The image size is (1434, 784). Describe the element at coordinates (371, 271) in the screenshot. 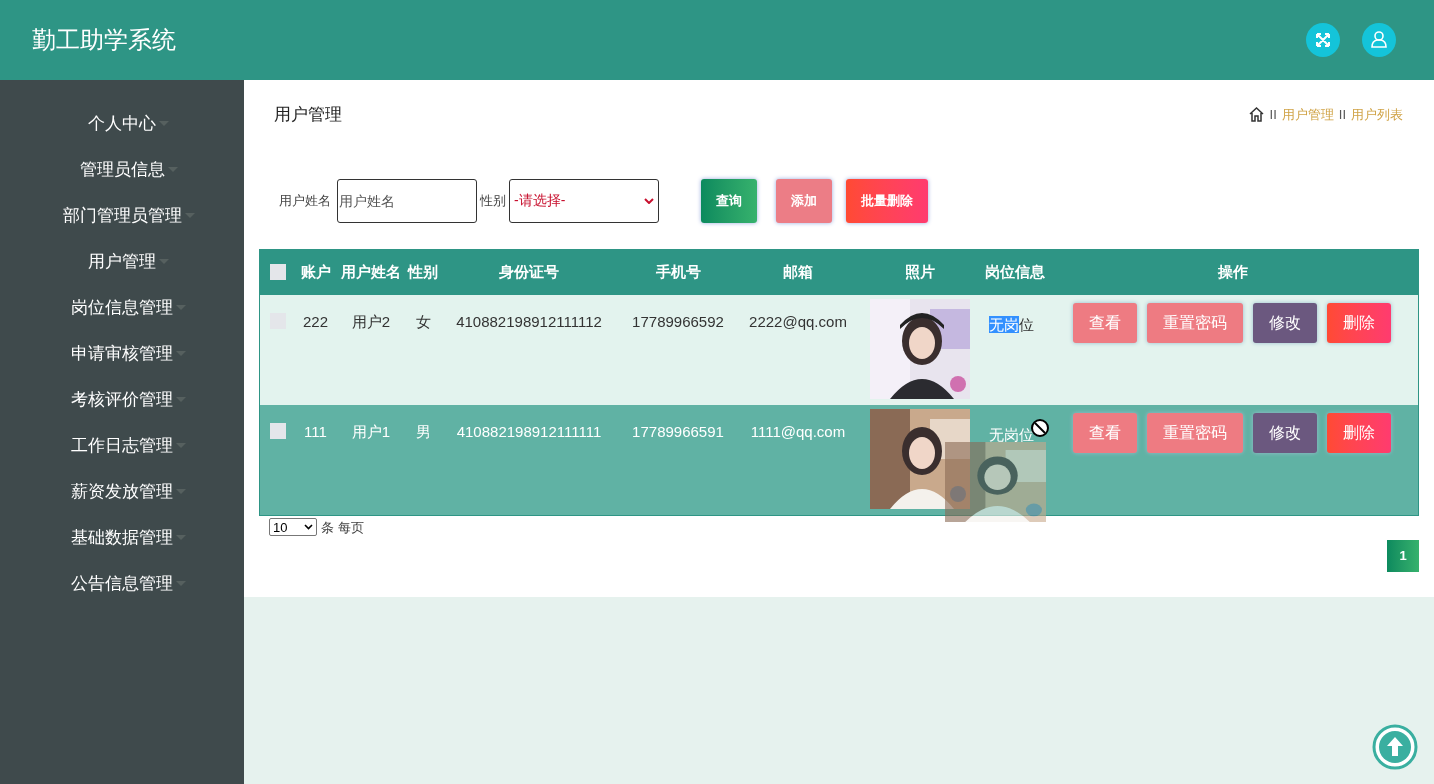

I see `column-header: 用户姓名` at that location.